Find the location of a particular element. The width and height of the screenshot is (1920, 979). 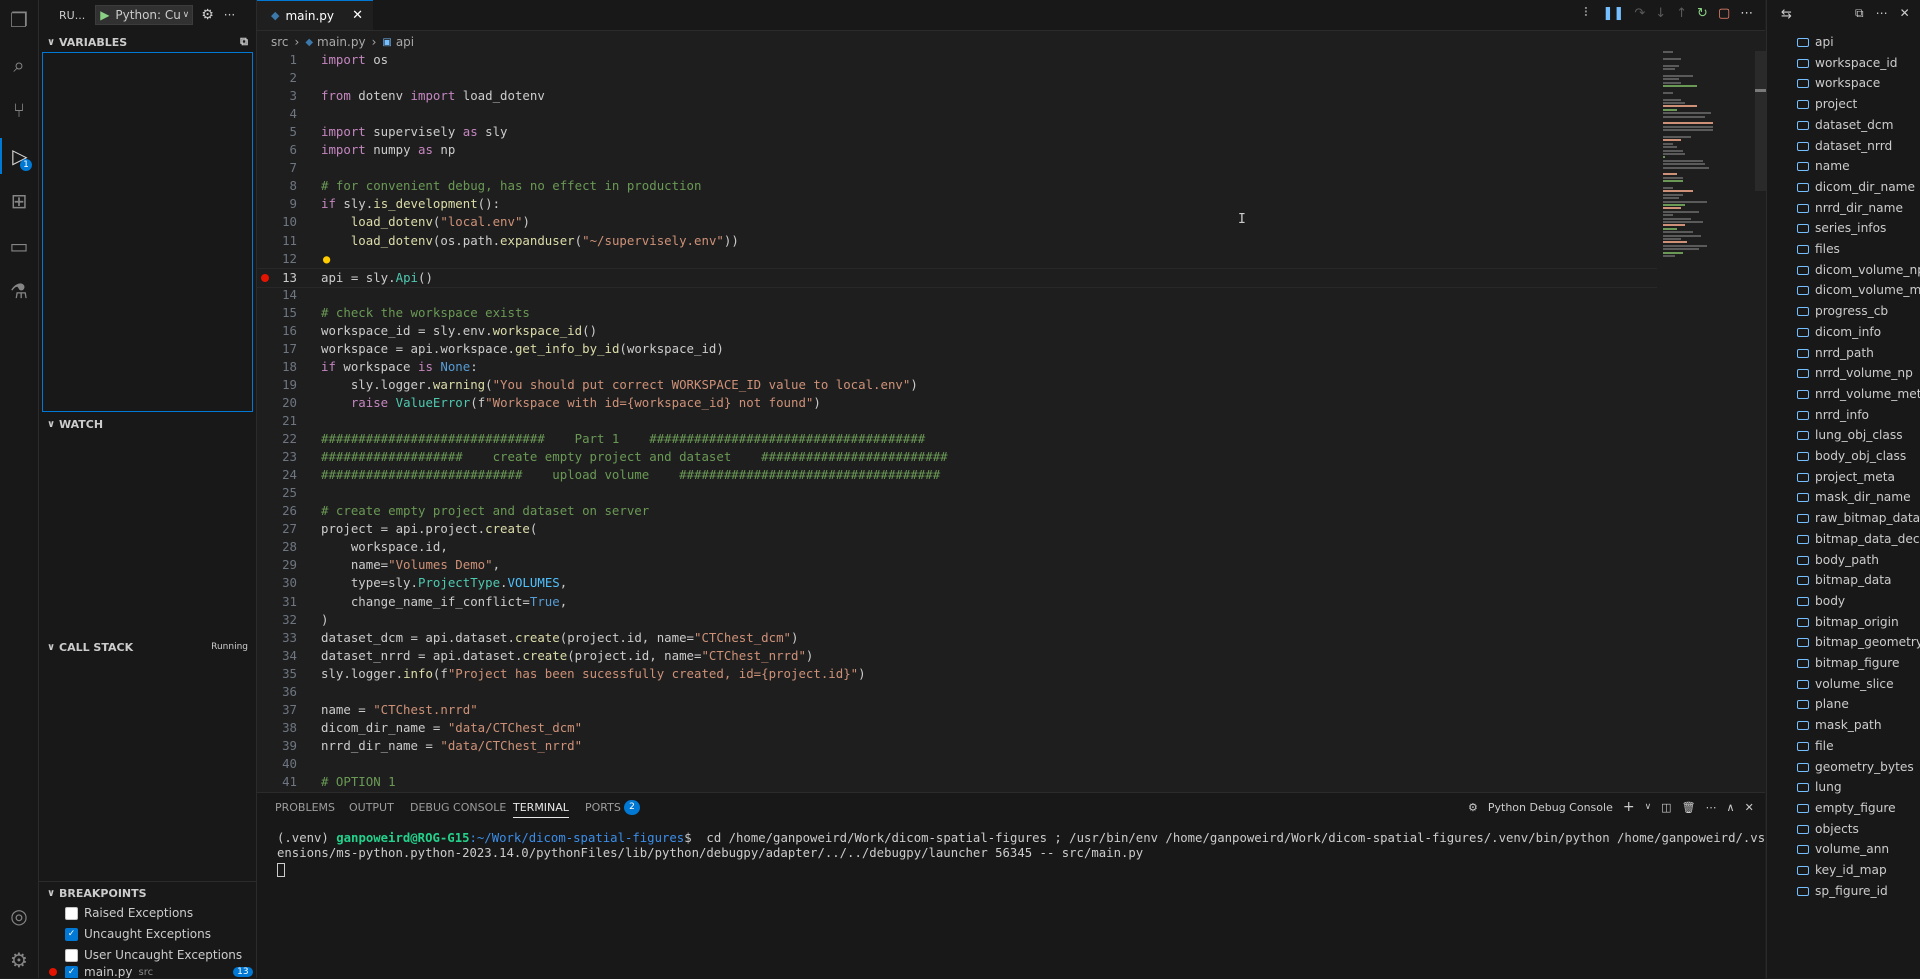

variables-view is located at coordinates (147, 232).